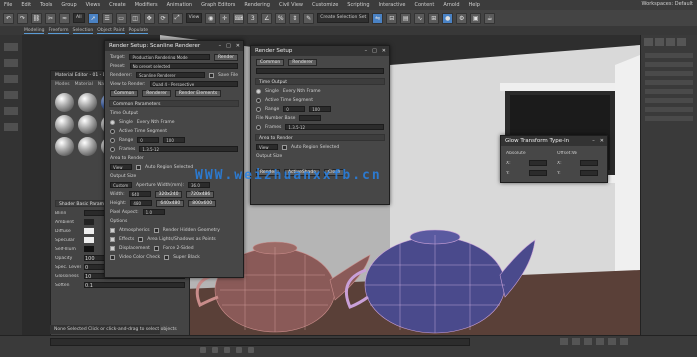 The image size is (697, 357). What do you see at coordinates (83, 31) in the screenshot?
I see `ribbon-tab-selection: Selection` at bounding box center [83, 31].